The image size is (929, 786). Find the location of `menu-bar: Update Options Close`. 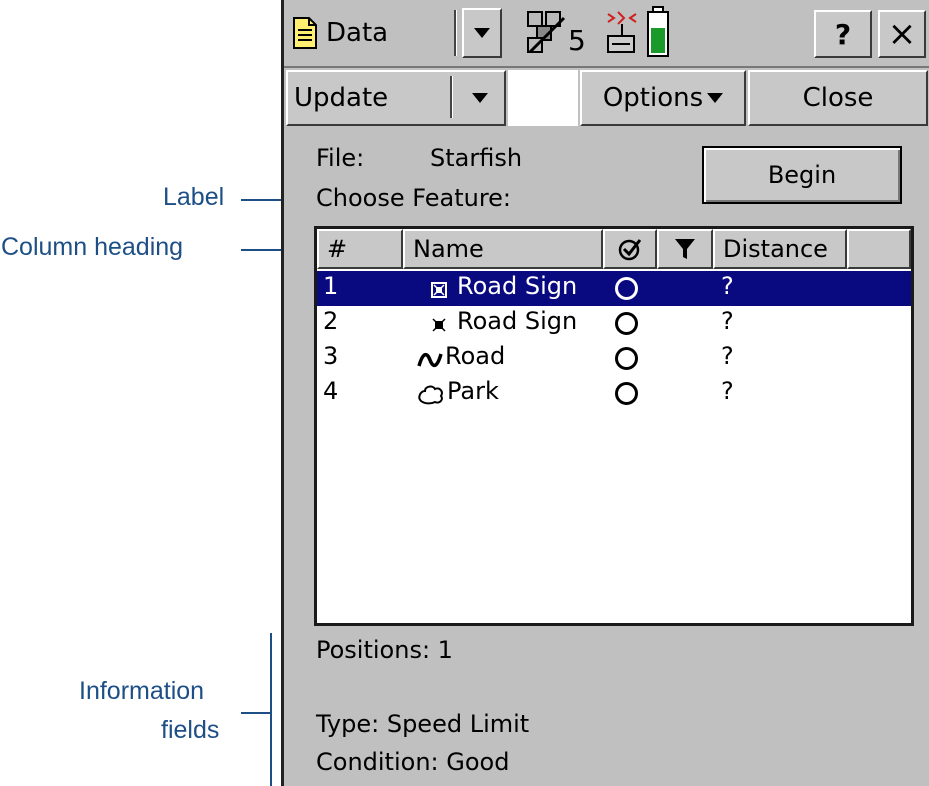

menu-bar: Update Options Close is located at coordinates (606, 98).